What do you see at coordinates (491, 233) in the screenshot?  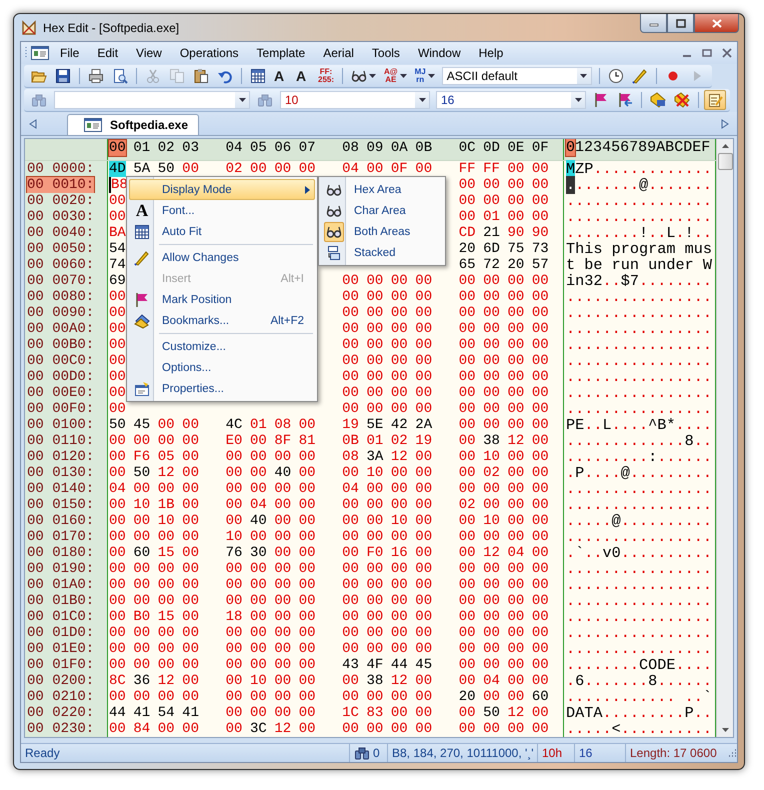 I see `hex-byte: 21` at bounding box center [491, 233].